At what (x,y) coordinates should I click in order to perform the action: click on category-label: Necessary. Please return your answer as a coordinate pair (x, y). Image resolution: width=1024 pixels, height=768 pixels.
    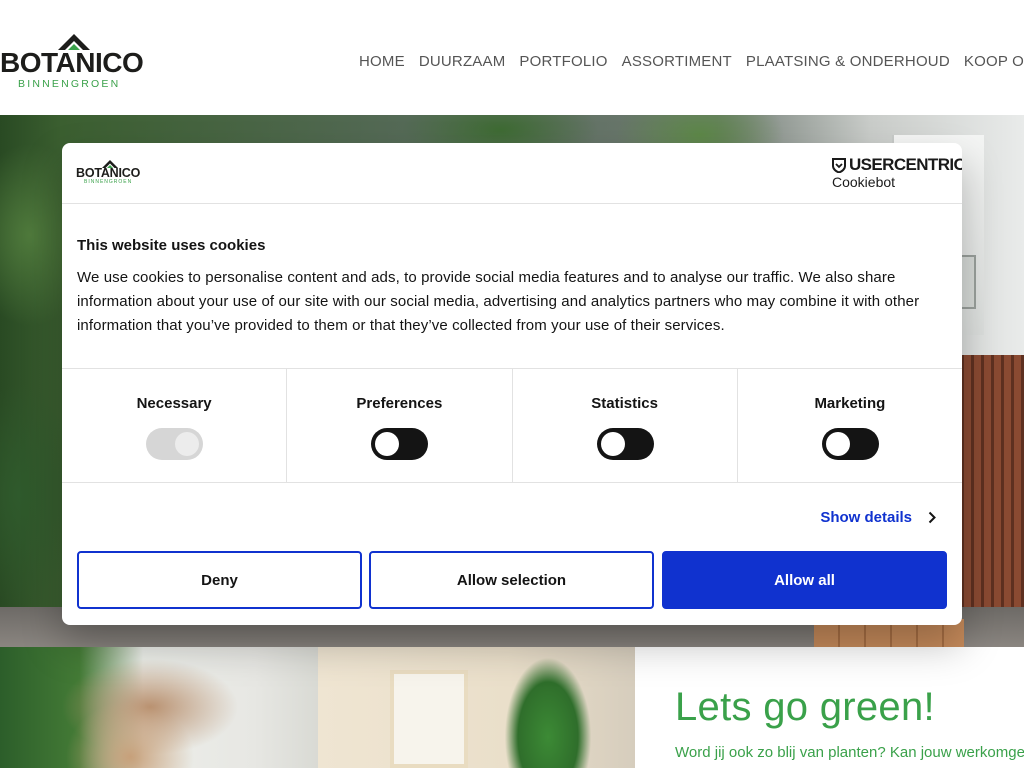
    Looking at the image, I should click on (174, 403).